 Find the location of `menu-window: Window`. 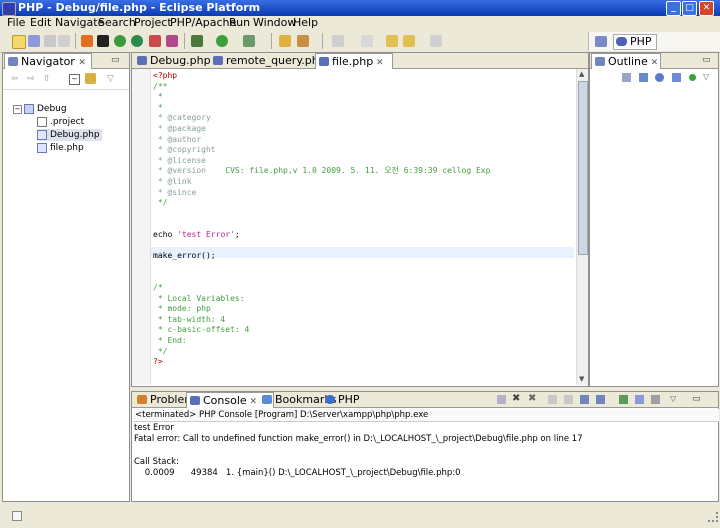

menu-window: Window is located at coordinates (274, 23).